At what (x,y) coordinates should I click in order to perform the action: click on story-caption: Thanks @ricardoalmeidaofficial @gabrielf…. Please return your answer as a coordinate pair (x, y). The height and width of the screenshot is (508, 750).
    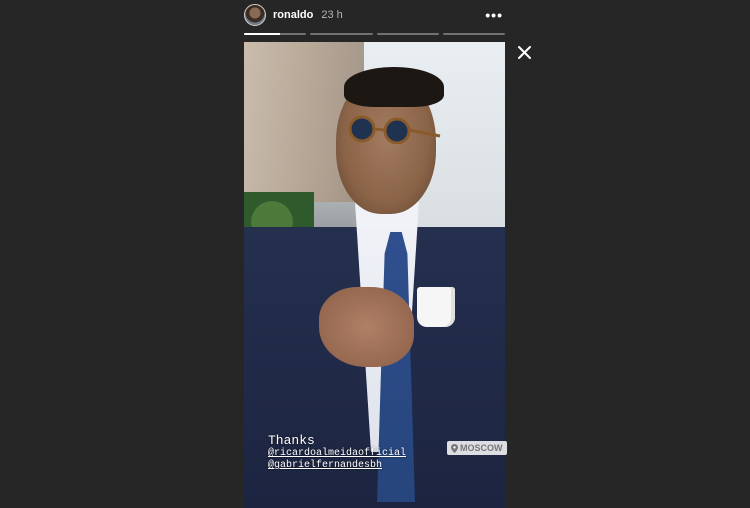
    Looking at the image, I should click on (337, 453).